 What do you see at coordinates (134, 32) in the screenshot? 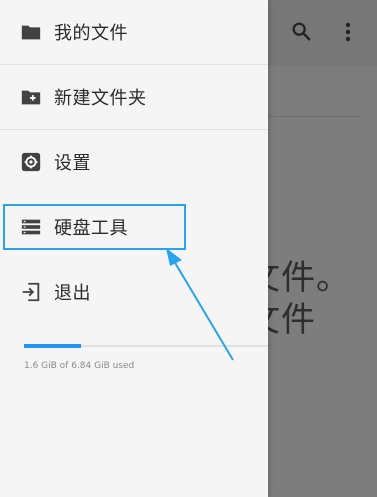
I see `drawer-item-my-files: 我的文件` at bounding box center [134, 32].